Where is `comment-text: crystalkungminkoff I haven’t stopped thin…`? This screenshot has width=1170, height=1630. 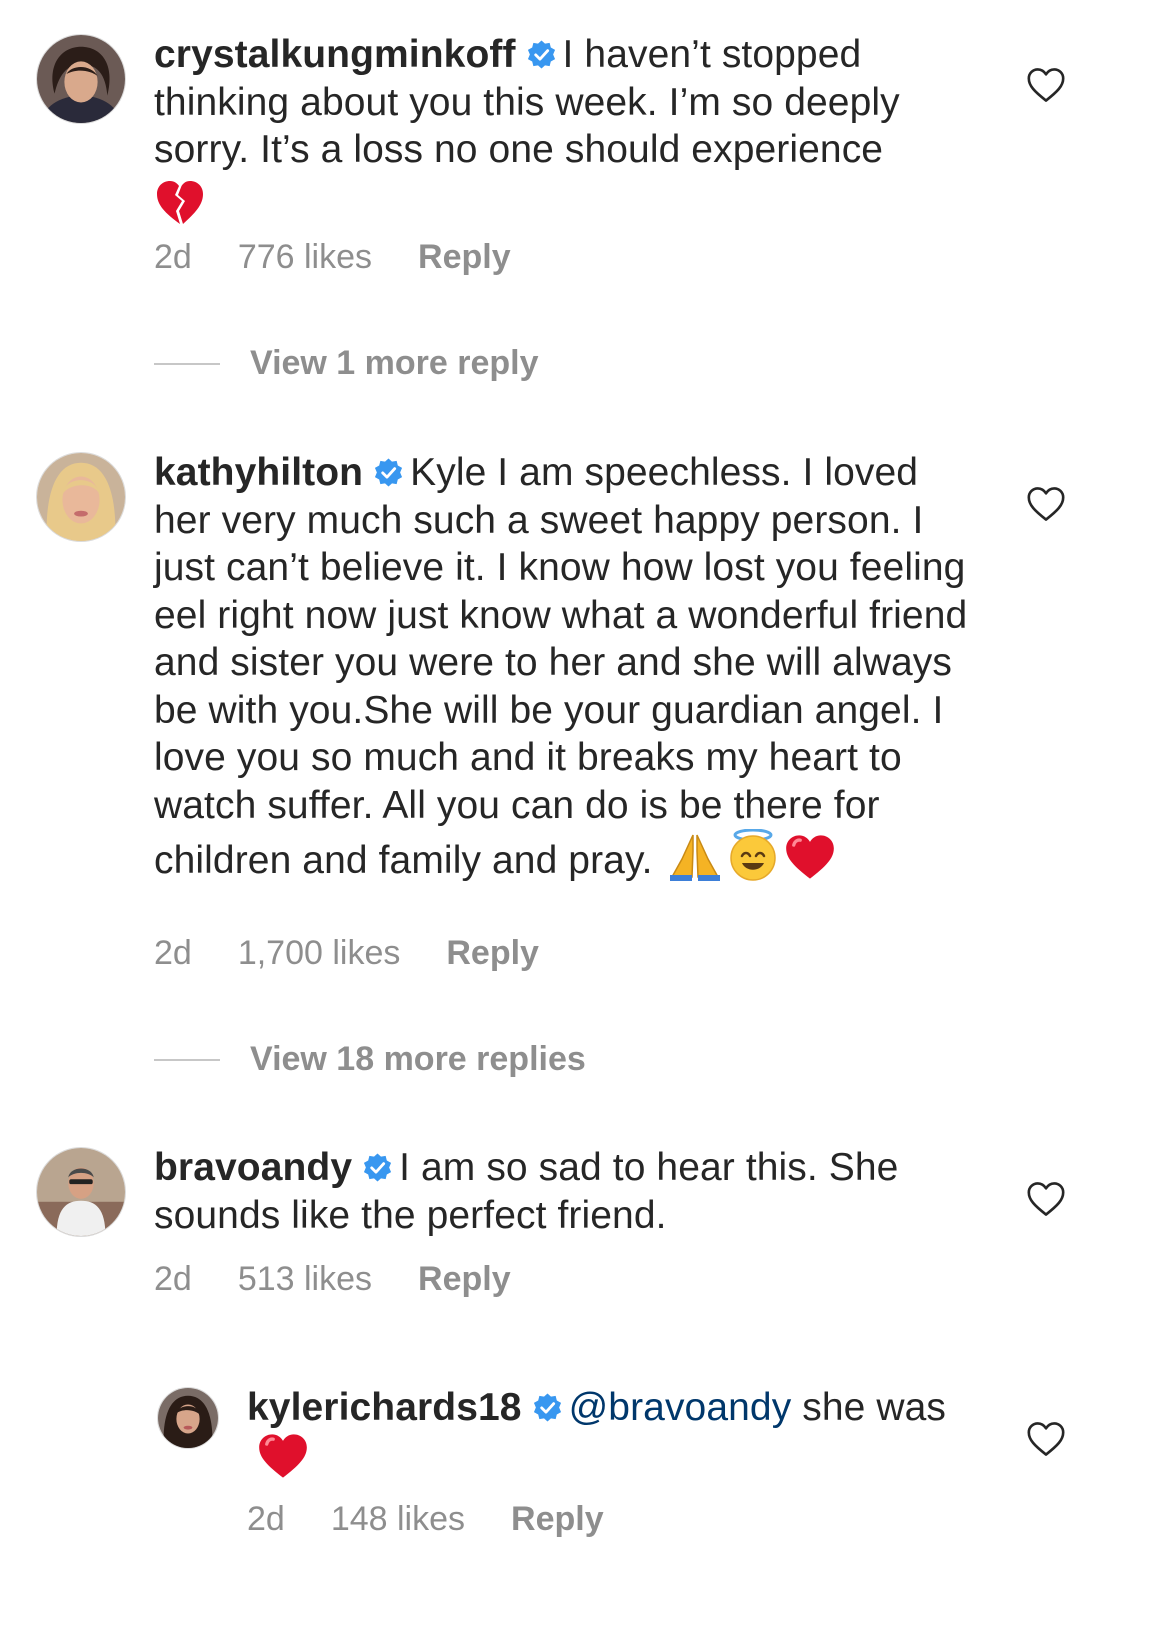 comment-text: crystalkungminkoff I haven’t stopped thin… is located at coordinates (569, 130).